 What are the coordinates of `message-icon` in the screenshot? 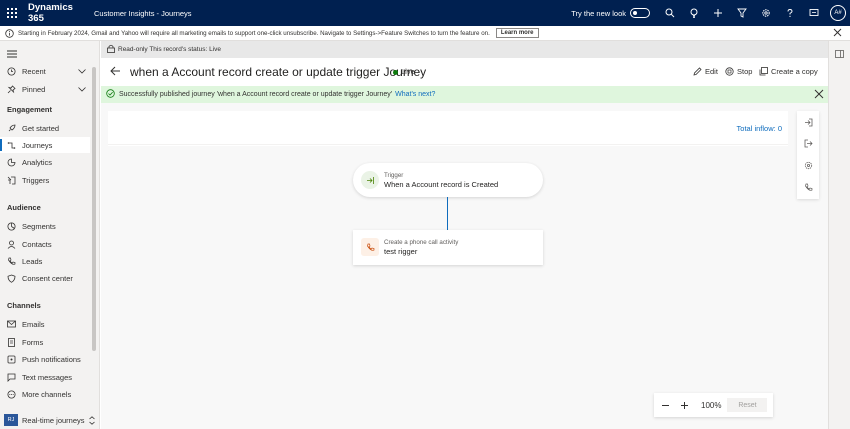 It's located at (11, 377).